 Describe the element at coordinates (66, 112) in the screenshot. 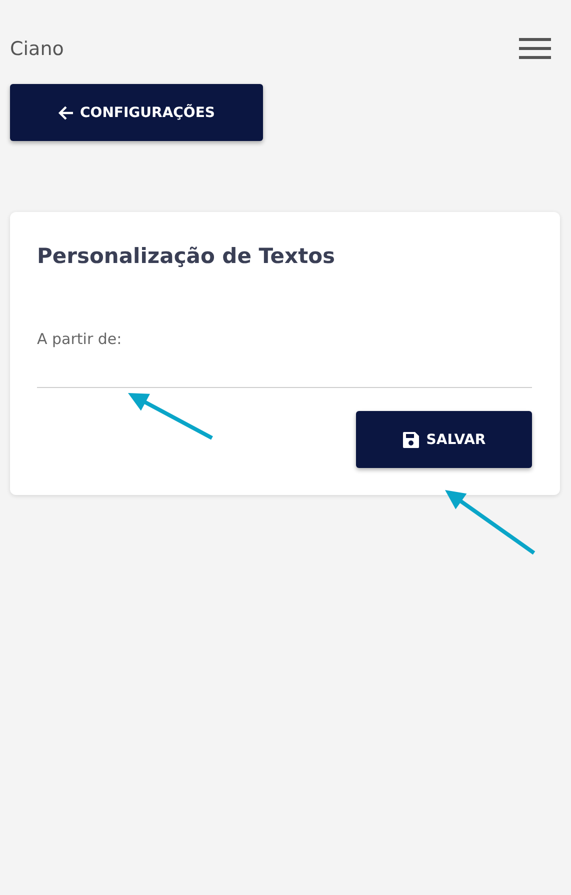

I see `arrow-left-icon` at that location.